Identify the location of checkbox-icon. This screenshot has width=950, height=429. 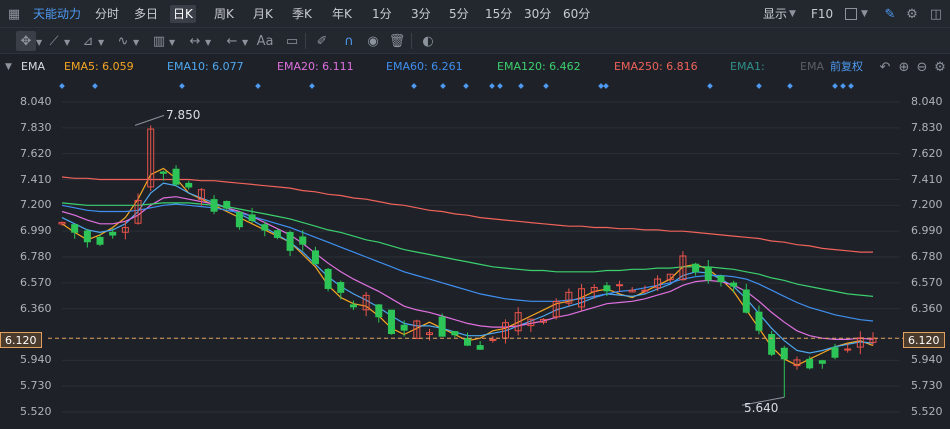
(851, 14).